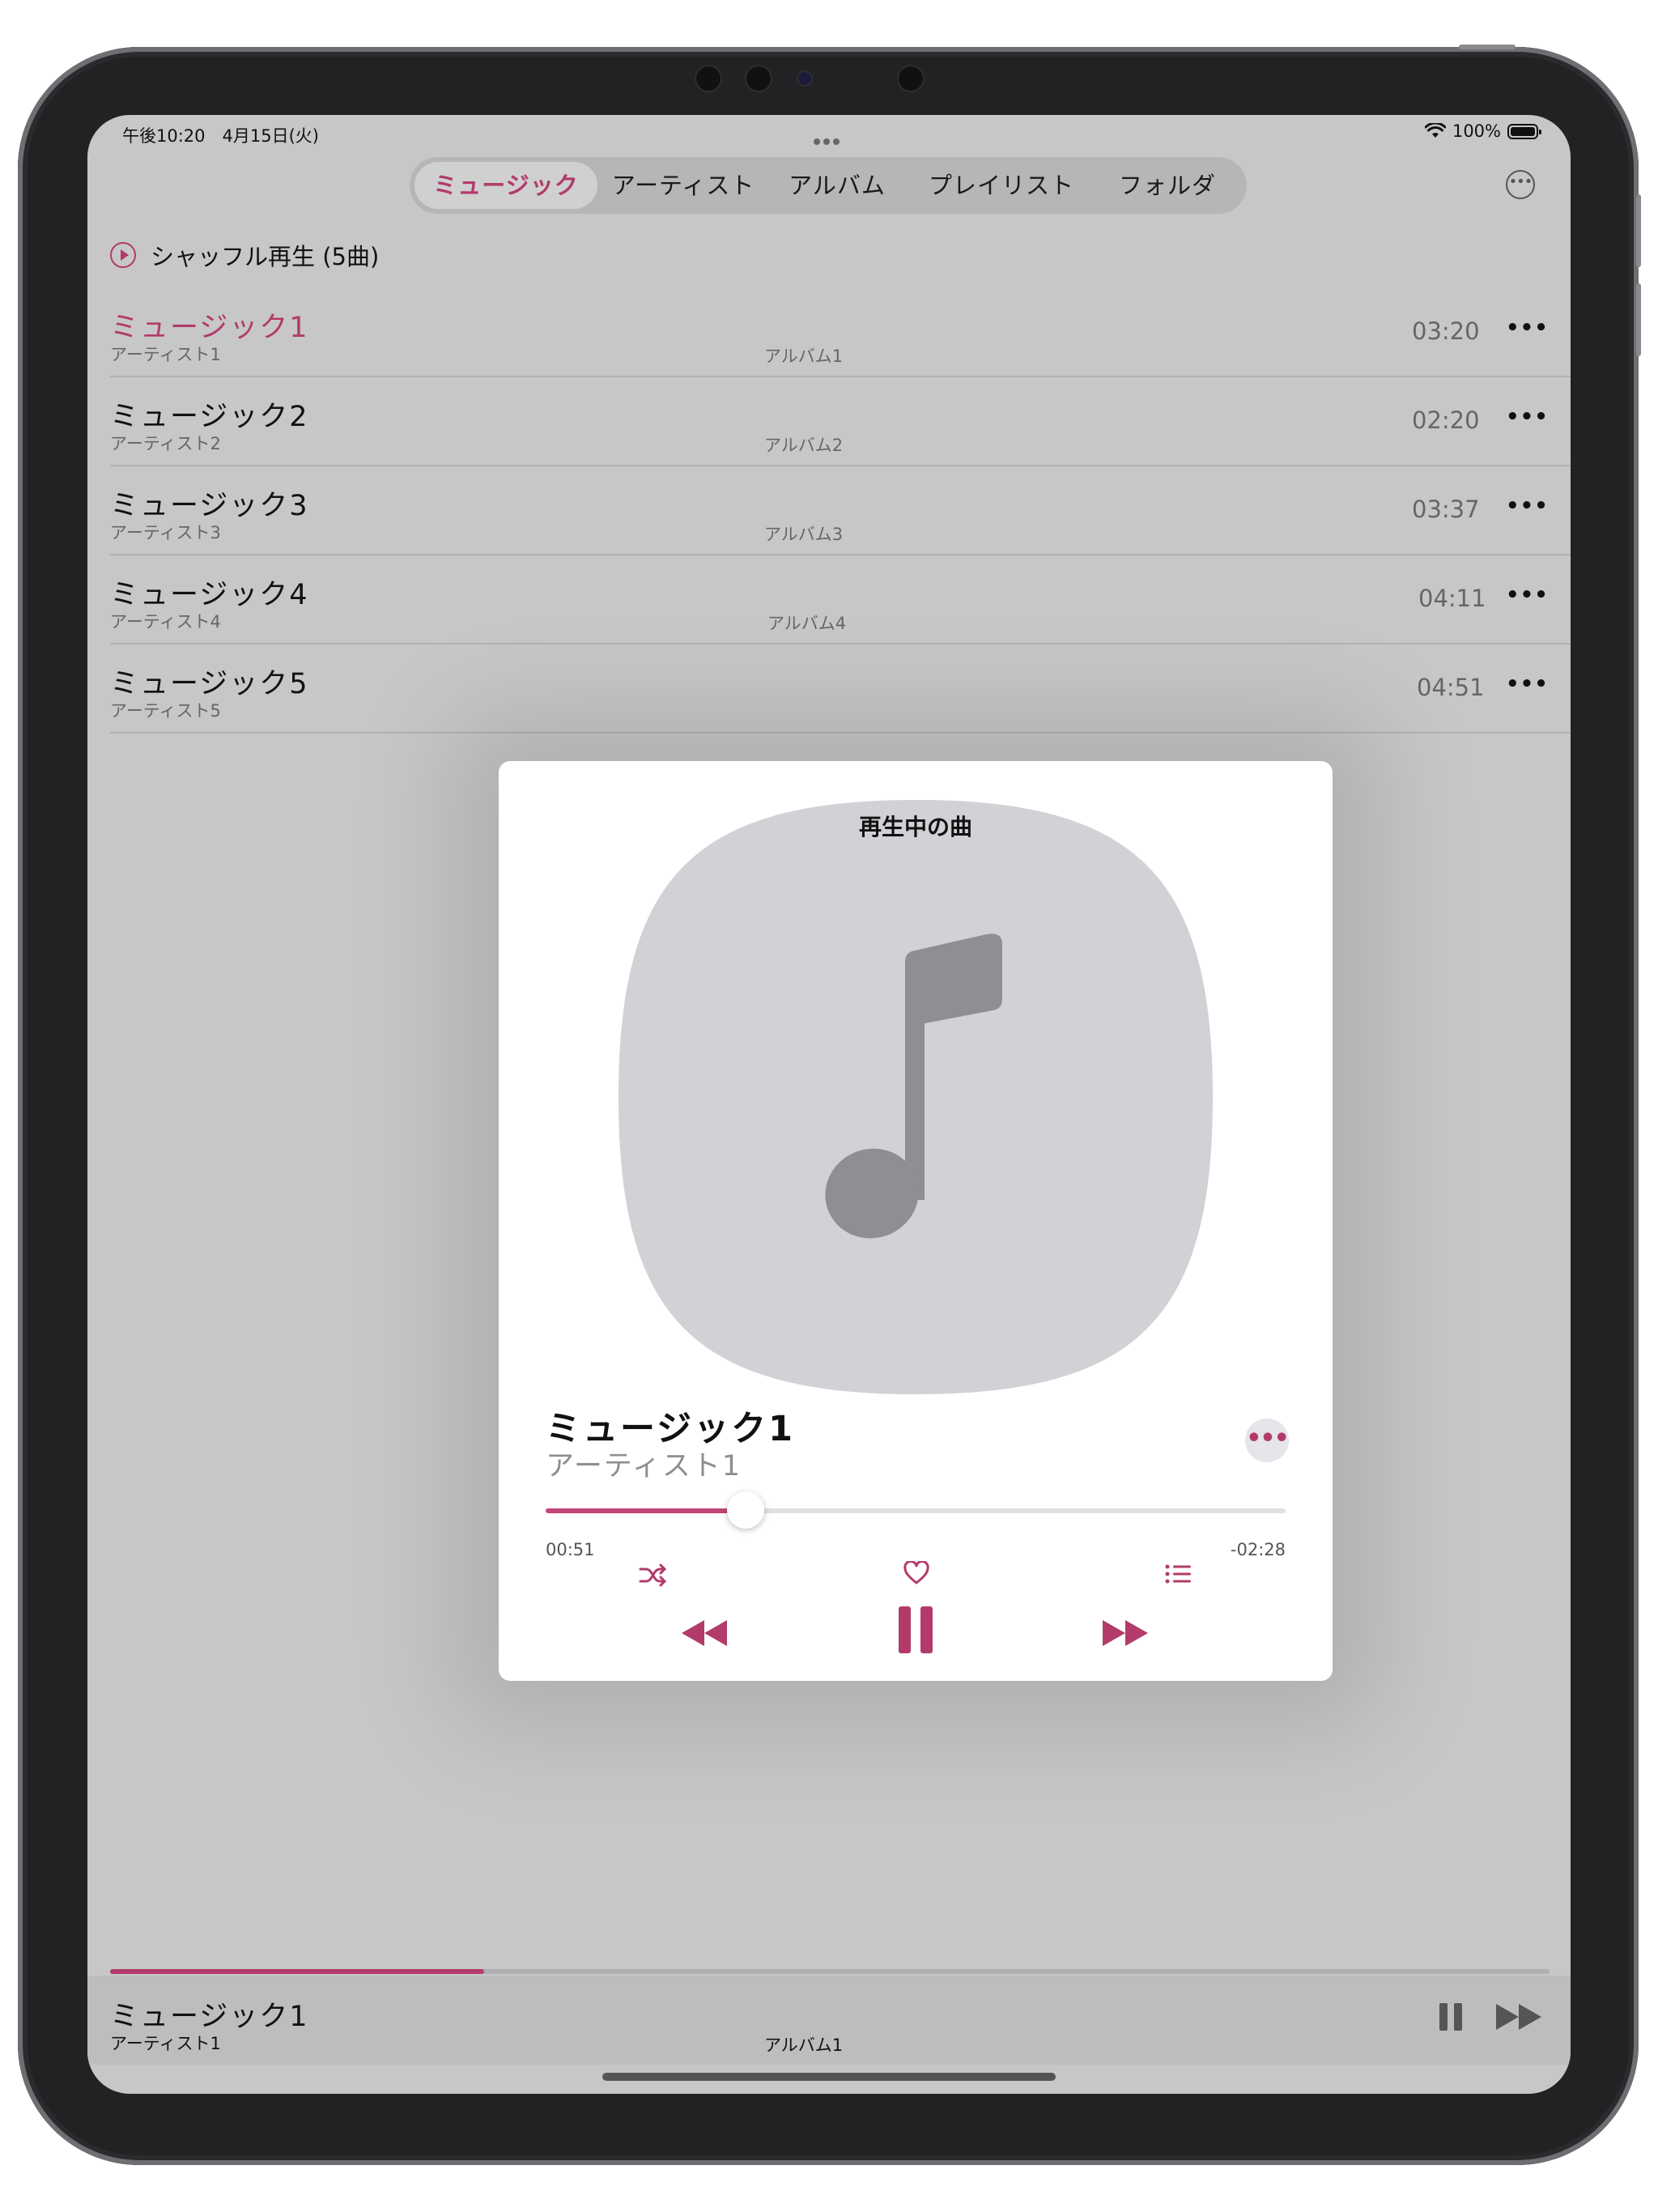 This screenshot has height=2212, width=1658. I want to click on mini-player-progress-fill, so click(297, 1972).